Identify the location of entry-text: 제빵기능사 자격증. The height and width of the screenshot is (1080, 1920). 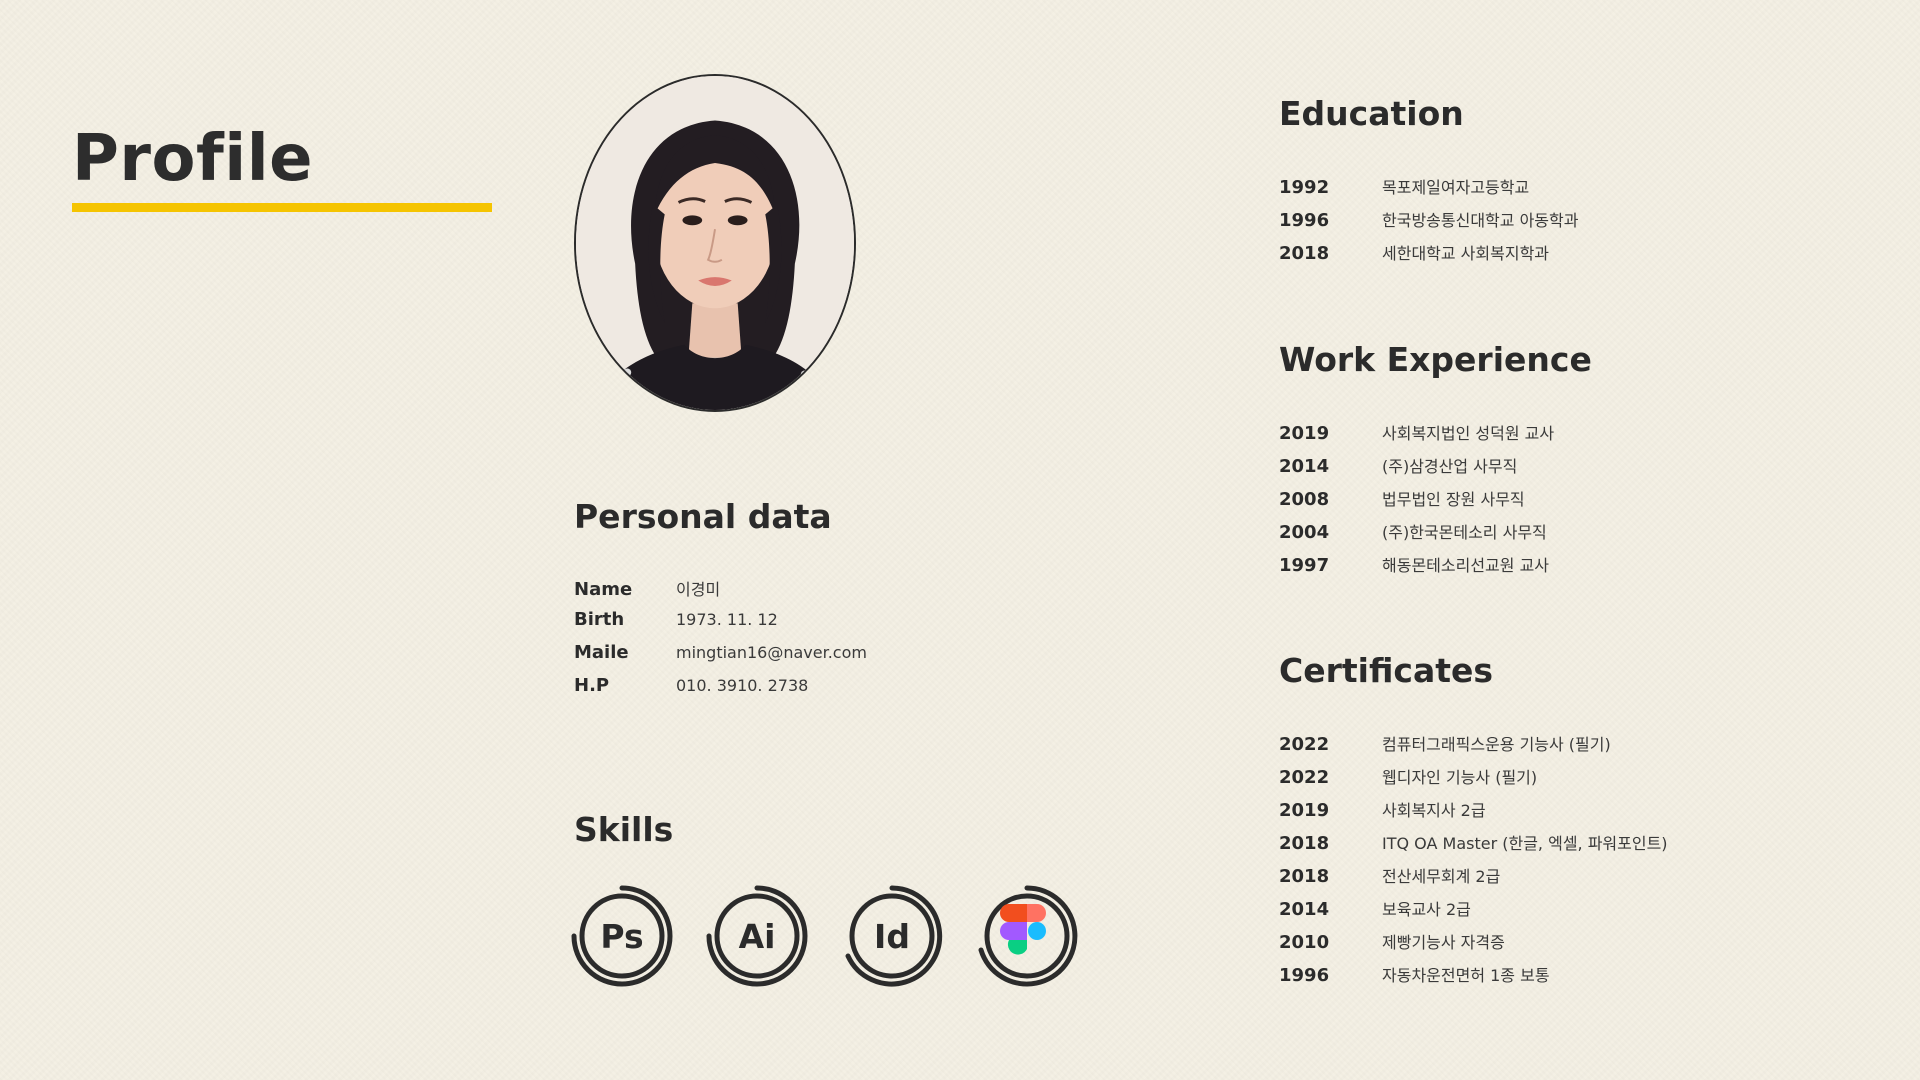
(1443, 942).